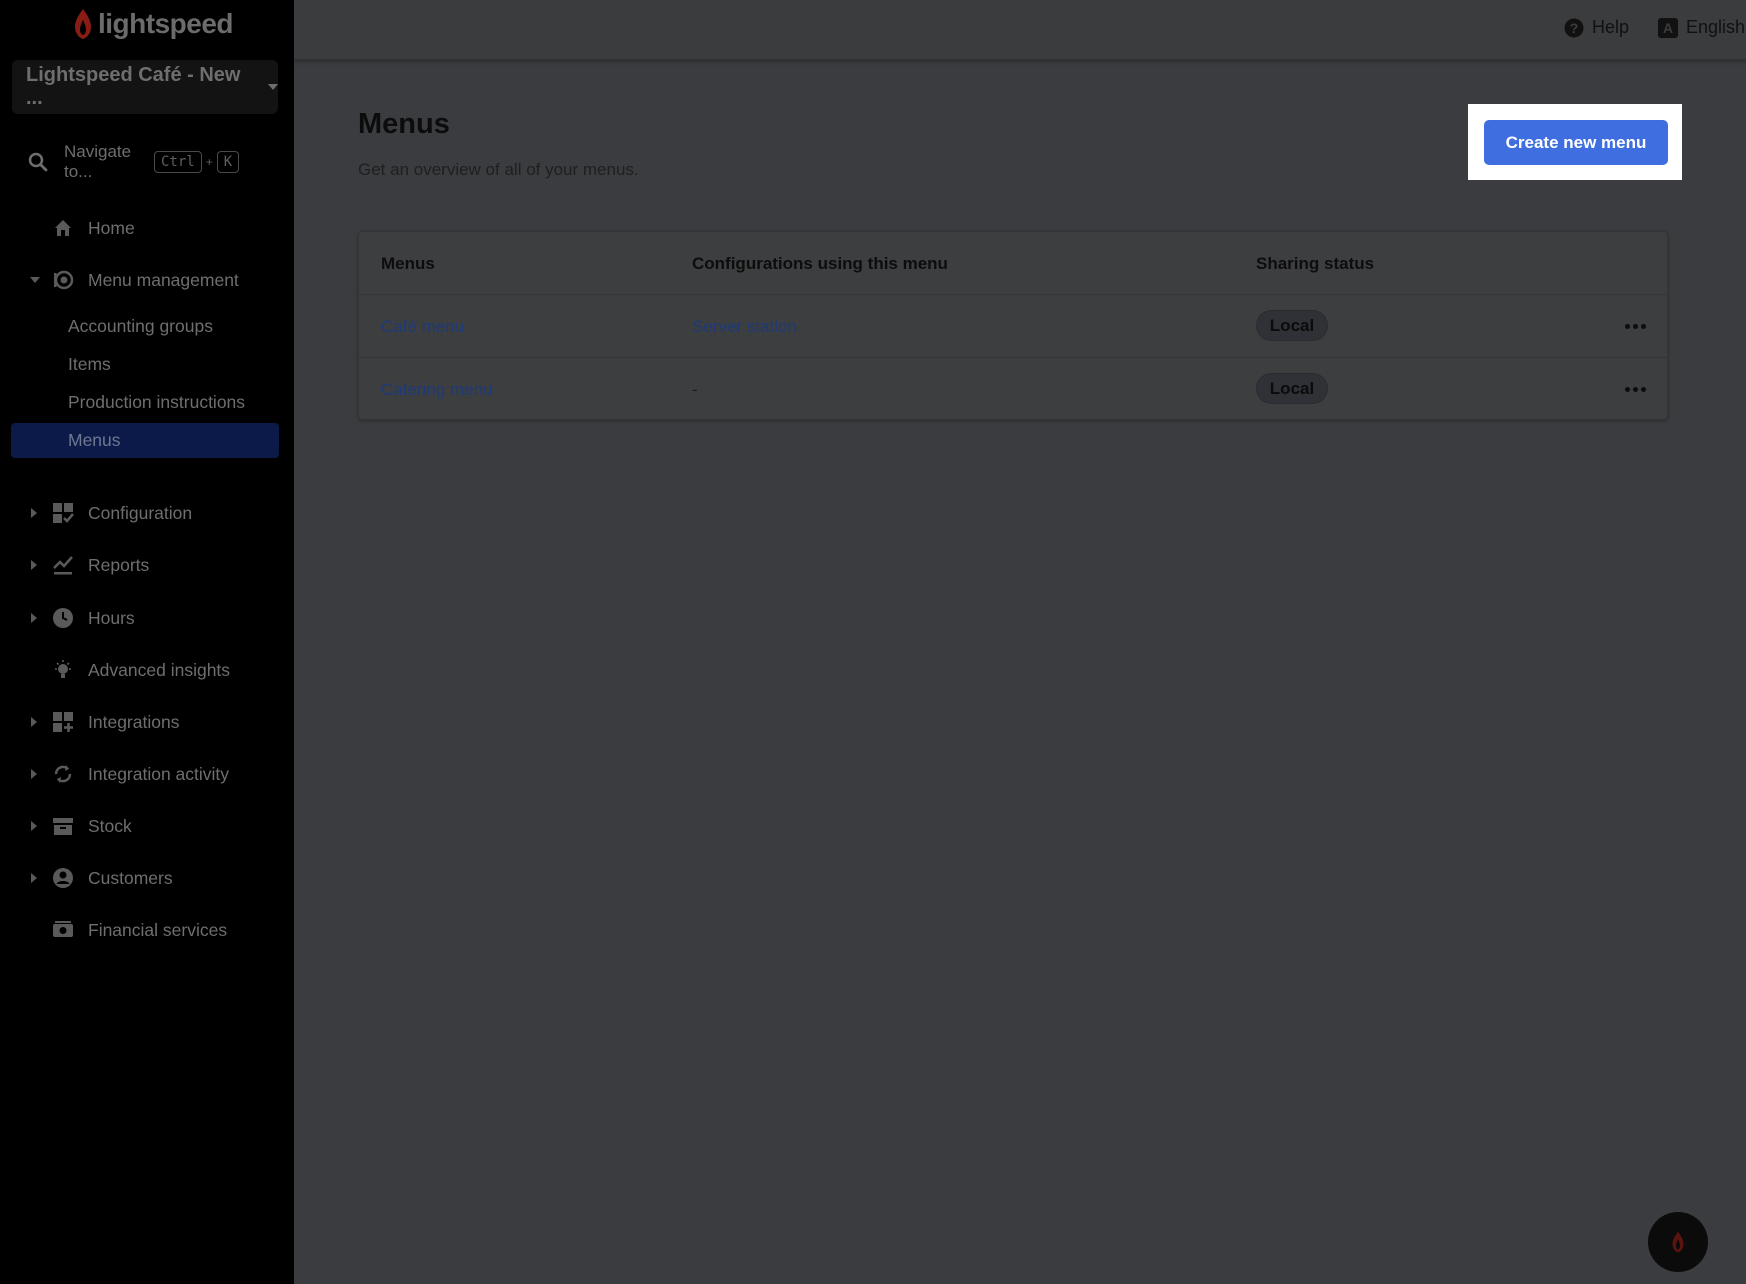  I want to click on lightspeed-logo: lightspeed, so click(153, 24).